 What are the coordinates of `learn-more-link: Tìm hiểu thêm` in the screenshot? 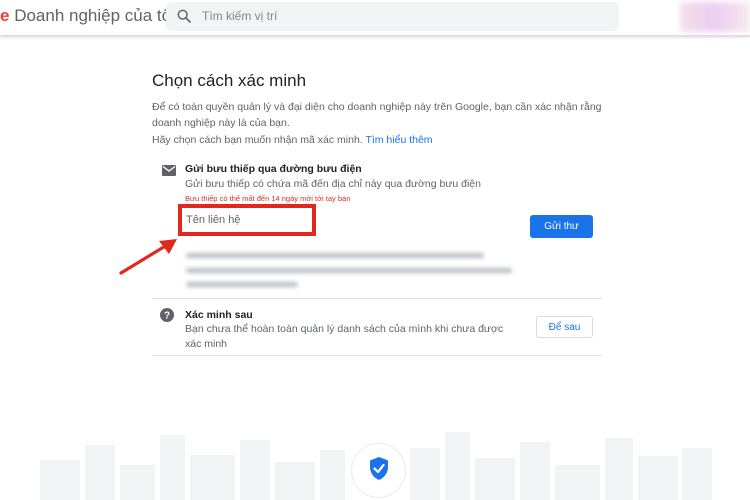 It's located at (398, 140).